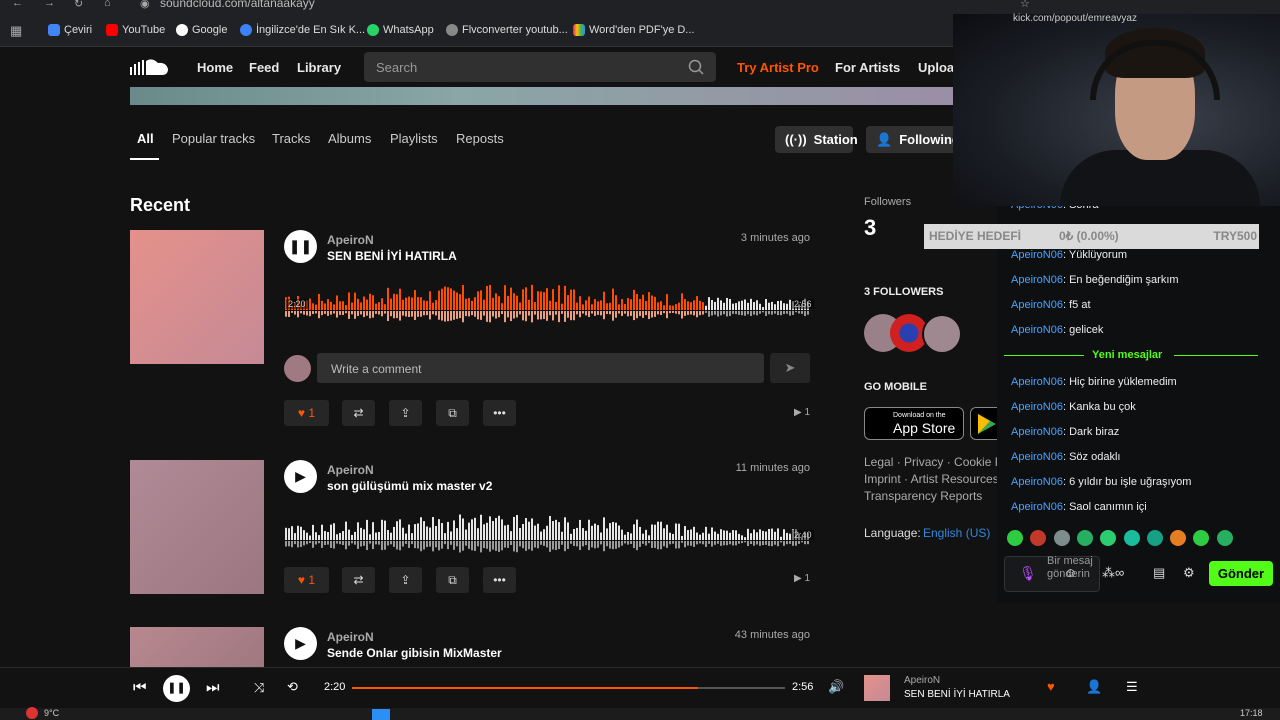  I want to click on tab-popular-tracks: Popular tracks, so click(213, 138).